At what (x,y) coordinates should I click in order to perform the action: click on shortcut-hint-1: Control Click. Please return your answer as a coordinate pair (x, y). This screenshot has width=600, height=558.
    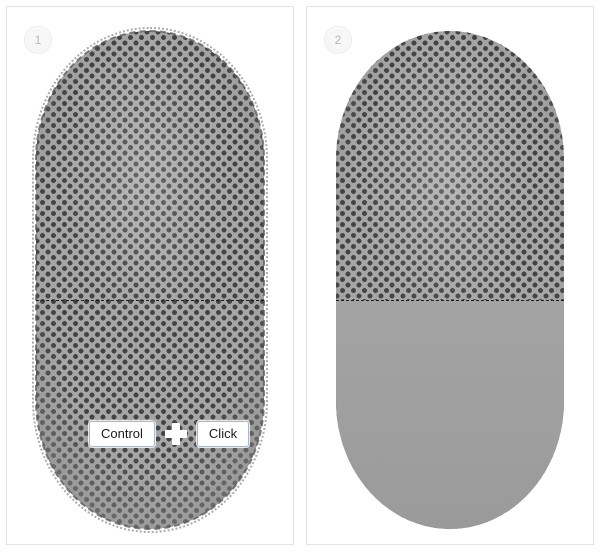
    Looking at the image, I should click on (169, 434).